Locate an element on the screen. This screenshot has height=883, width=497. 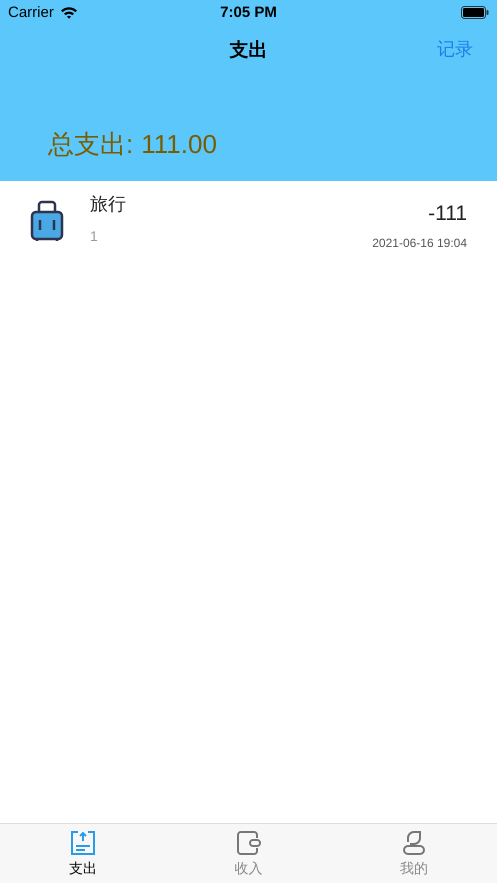
carrier-name: Carrier is located at coordinates (31, 12).